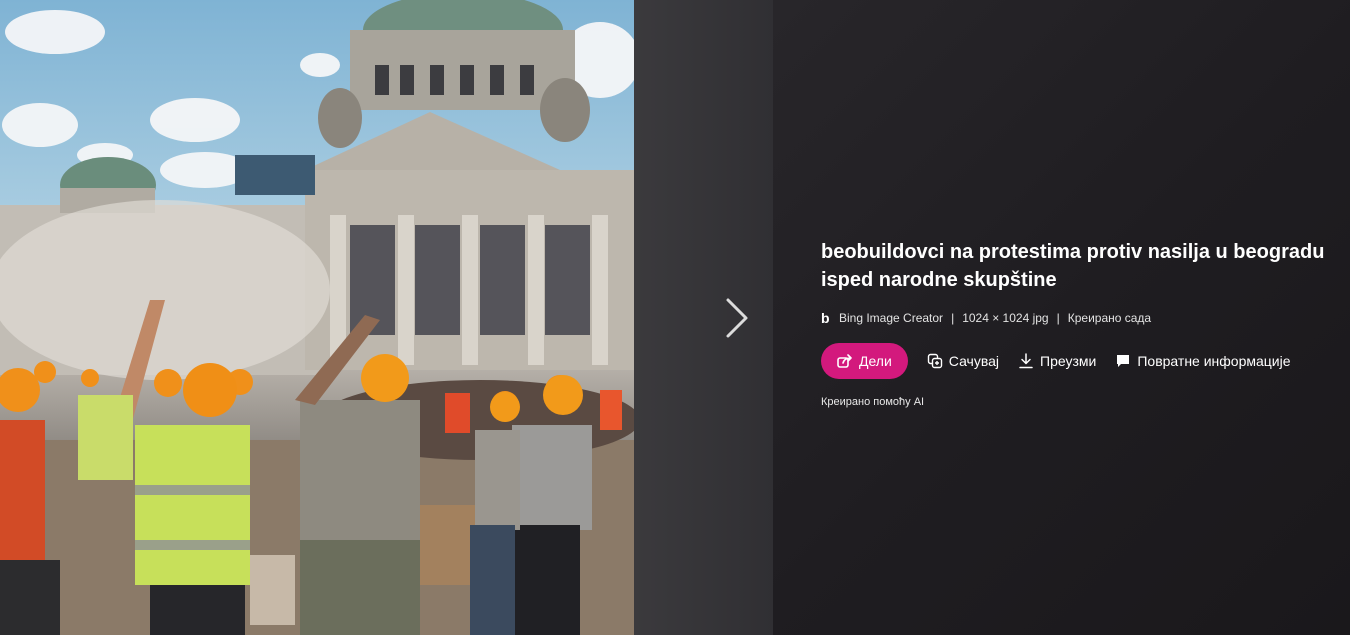 The height and width of the screenshot is (635, 1350). I want to click on save-button: Сачувај, so click(963, 361).